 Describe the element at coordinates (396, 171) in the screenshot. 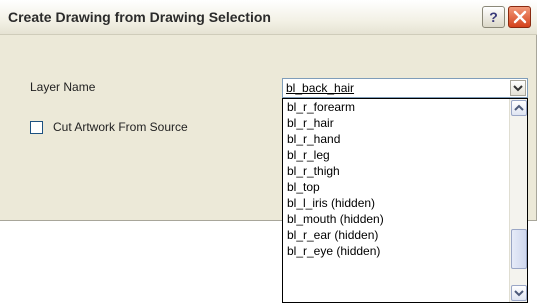

I see `list-item: bl_r_thigh` at that location.